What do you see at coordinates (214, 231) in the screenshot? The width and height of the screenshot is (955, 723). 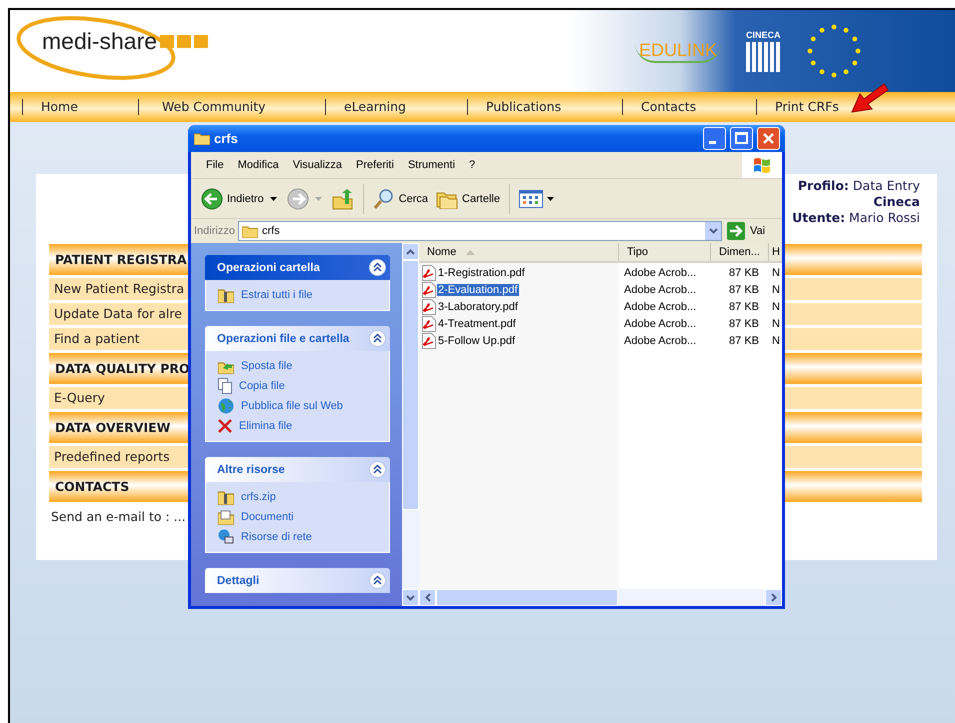 I see `address-label: Indirizzo` at bounding box center [214, 231].